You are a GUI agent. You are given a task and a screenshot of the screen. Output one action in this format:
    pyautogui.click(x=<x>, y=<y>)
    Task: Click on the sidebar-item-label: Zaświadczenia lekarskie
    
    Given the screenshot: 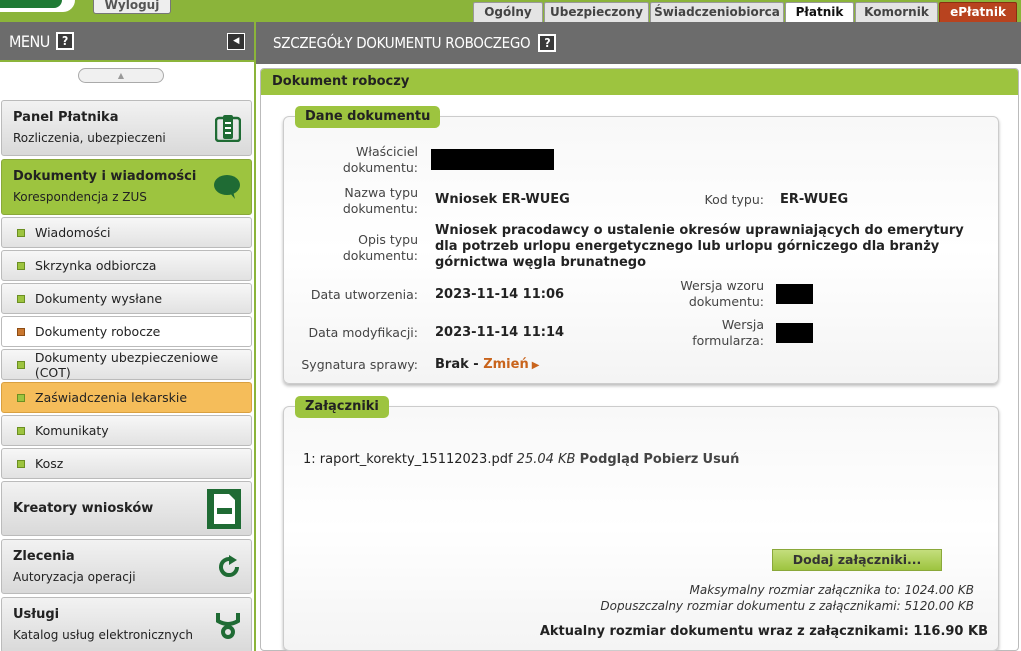 What is the action you would take?
    pyautogui.click(x=111, y=397)
    